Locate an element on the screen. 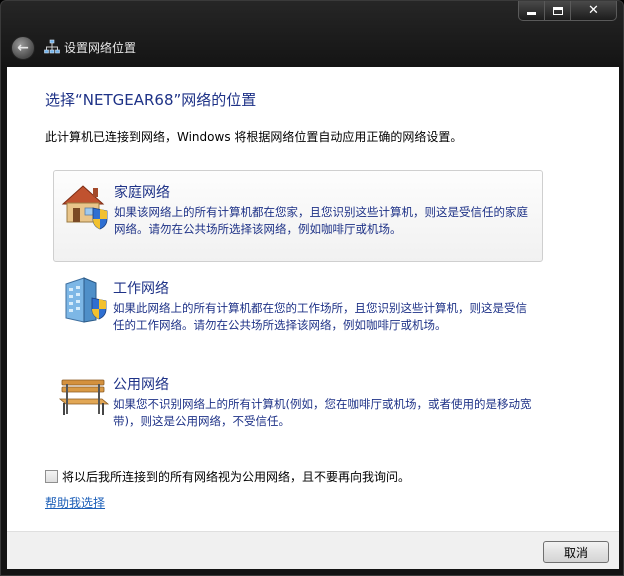 Image resolution: width=624 pixels, height=576 pixels. maximize-icon is located at coordinates (557, 10).